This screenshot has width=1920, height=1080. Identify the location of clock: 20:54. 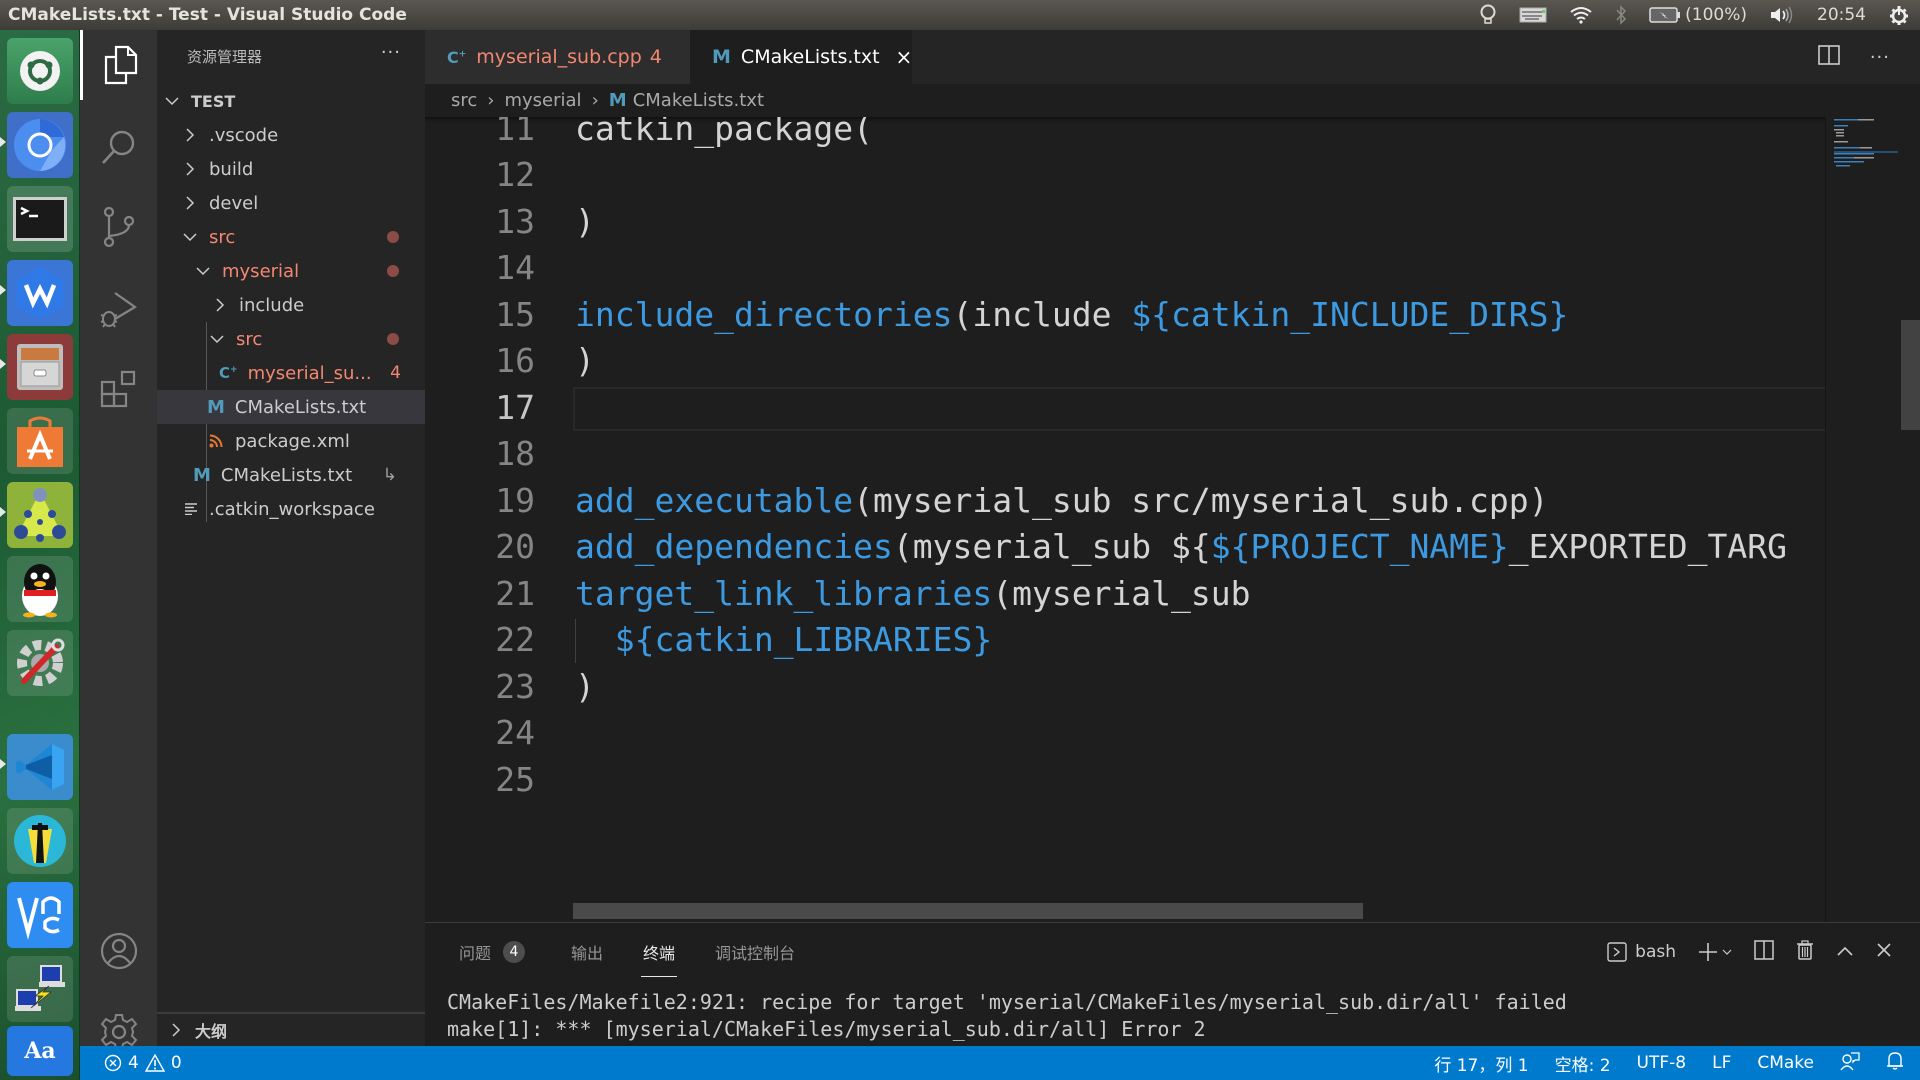
(1841, 15).